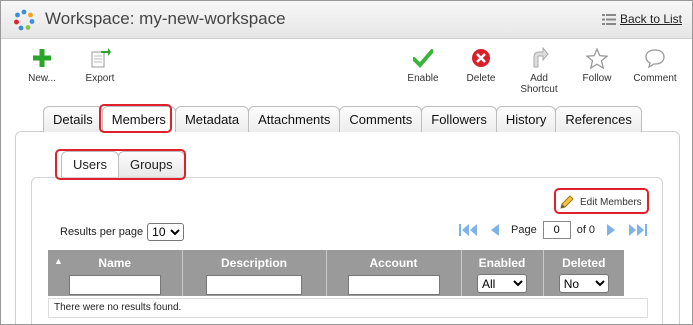 The width and height of the screenshot is (693, 325). What do you see at coordinates (583, 273) in the screenshot?
I see `column-deleted: Deleted No` at bounding box center [583, 273].